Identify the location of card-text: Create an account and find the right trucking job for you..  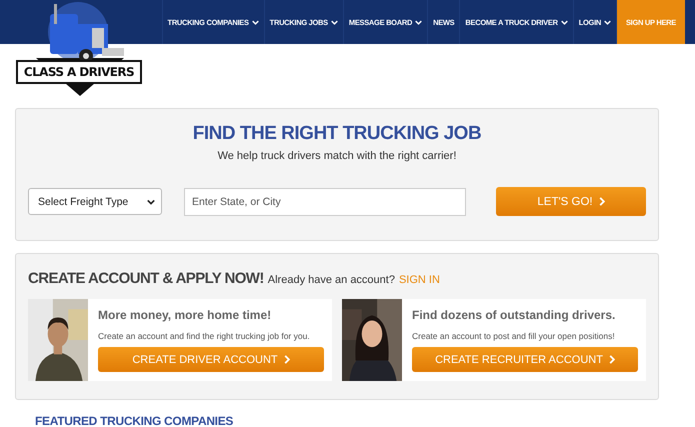
(204, 336).